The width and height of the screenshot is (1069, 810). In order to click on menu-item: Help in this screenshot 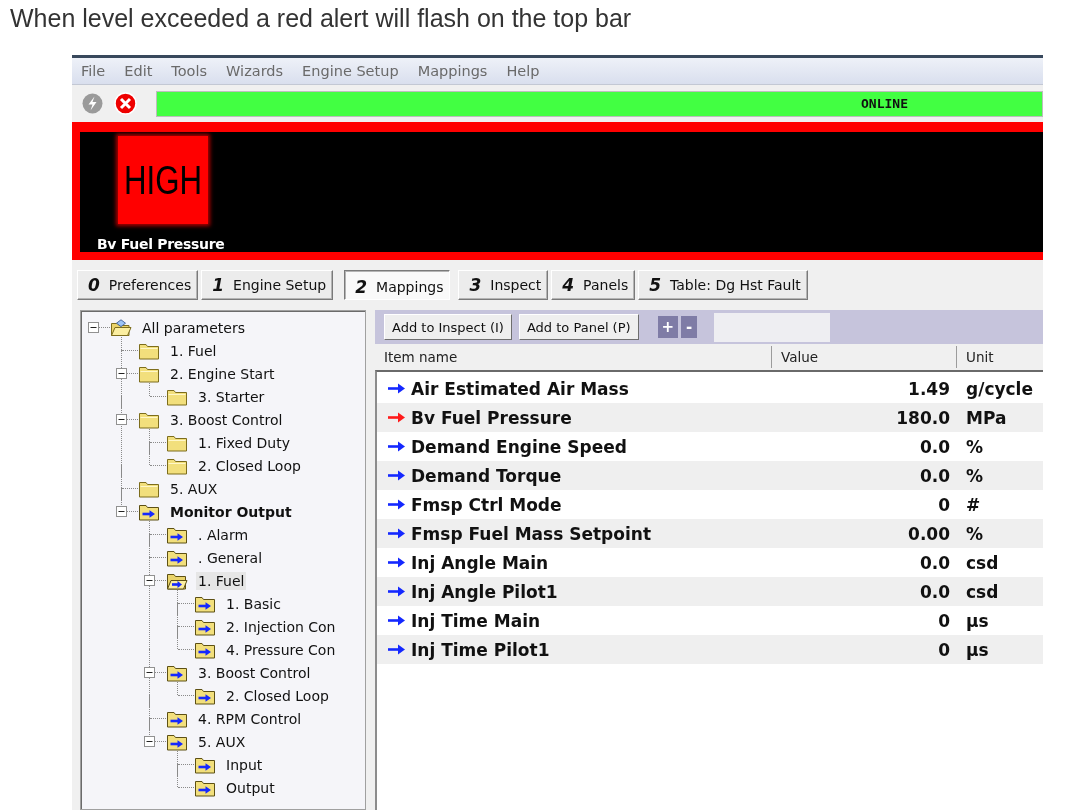, I will do `click(523, 71)`.